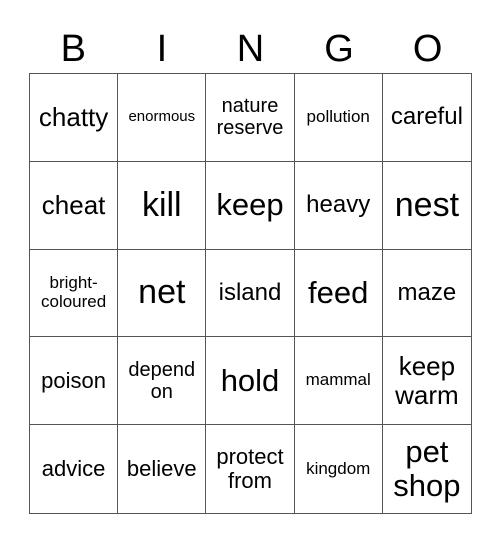 Image resolution: width=500 pixels, height=544 pixels. I want to click on bingo-cell: mammal, so click(338, 381).